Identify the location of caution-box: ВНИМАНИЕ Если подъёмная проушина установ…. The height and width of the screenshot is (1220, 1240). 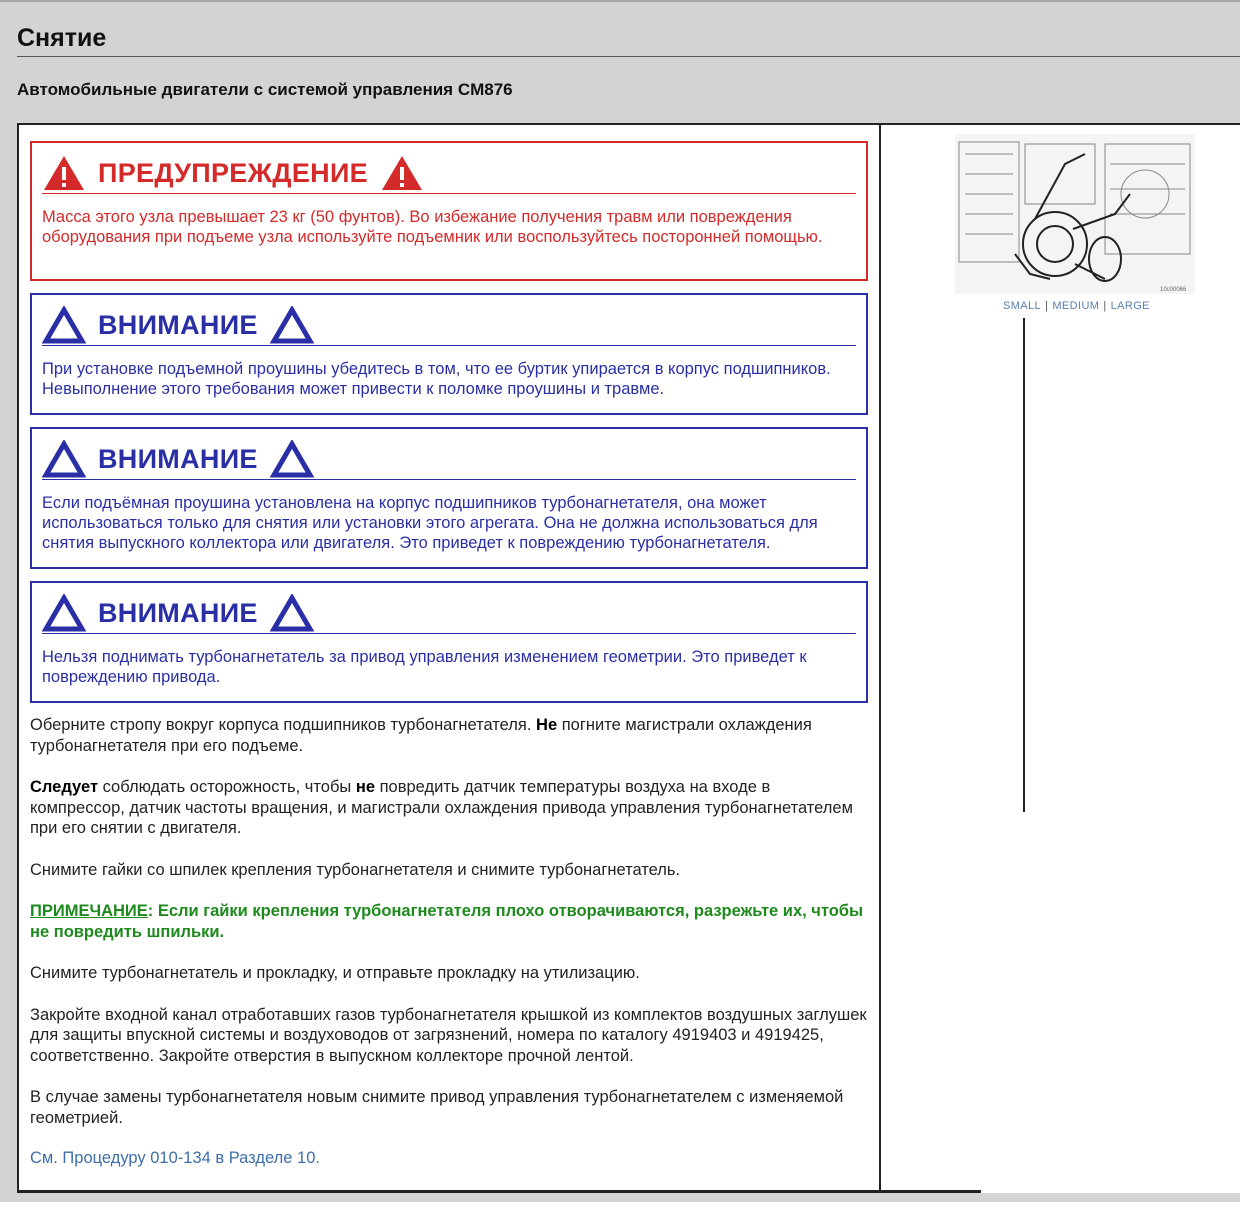
(449, 498).